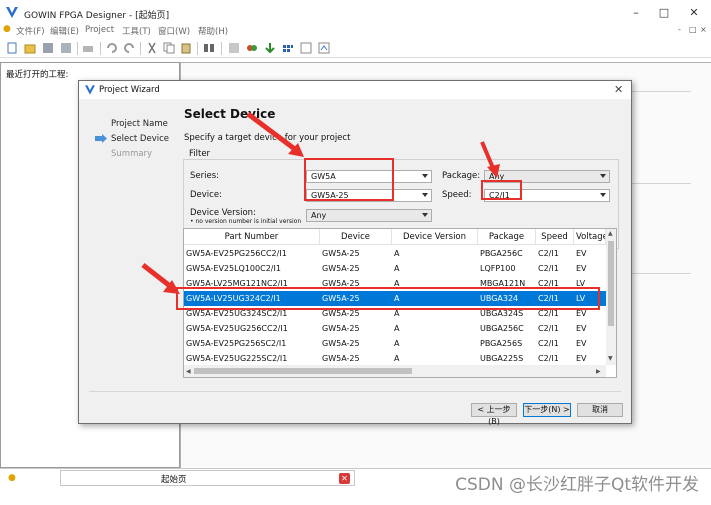 This screenshot has width=711, height=505. Describe the element at coordinates (598, 371) in the screenshot. I see `scroll-right-icon: ▶` at that location.